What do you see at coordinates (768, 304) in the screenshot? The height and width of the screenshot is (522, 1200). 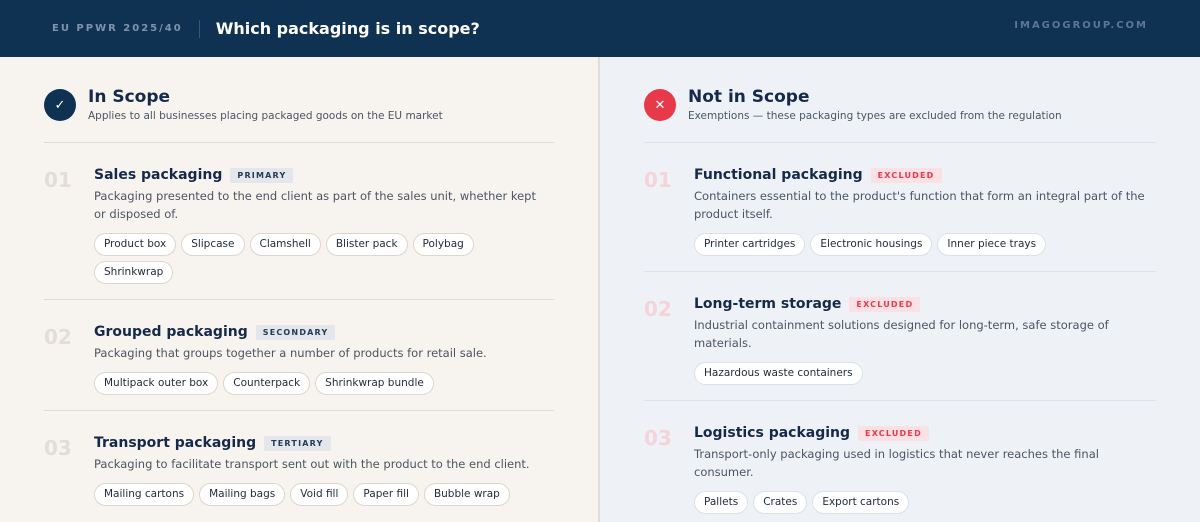 I see `item-title: Long-term storage` at bounding box center [768, 304].